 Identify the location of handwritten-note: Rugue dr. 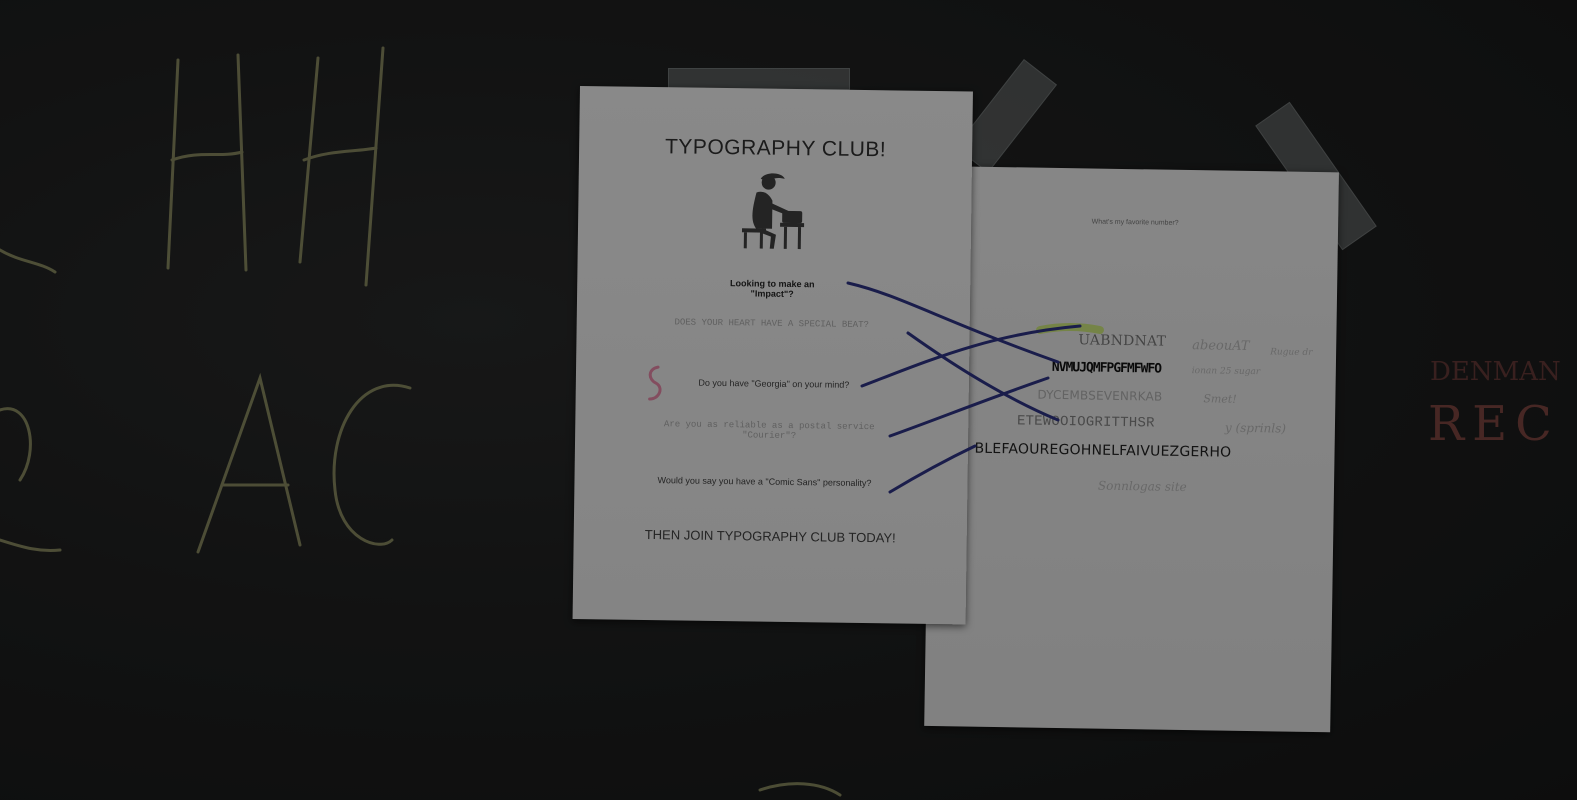
(1291, 352).